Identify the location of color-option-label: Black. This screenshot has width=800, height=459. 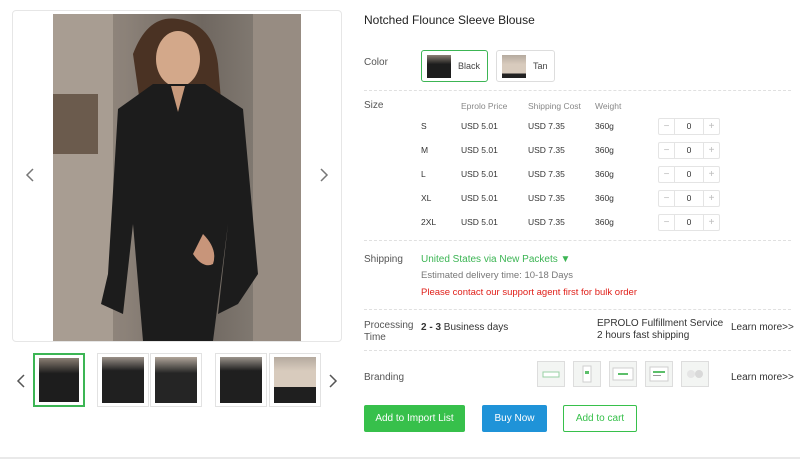
(469, 66).